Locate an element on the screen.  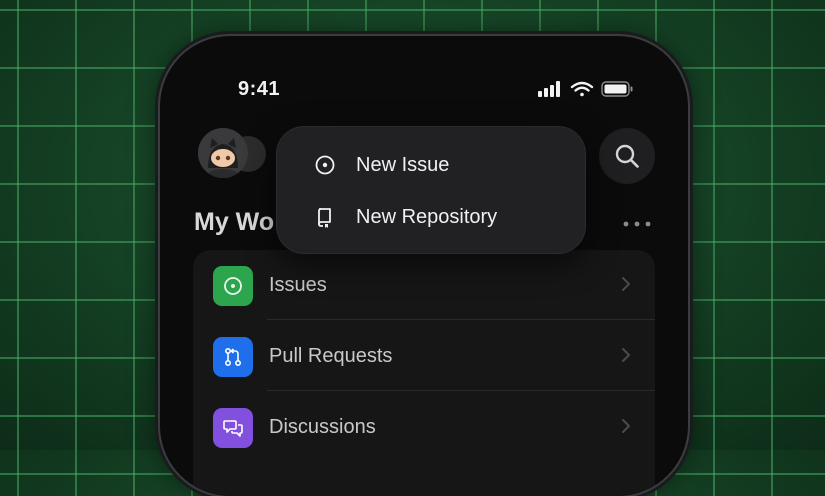
issues-icon-box is located at coordinates (233, 286).